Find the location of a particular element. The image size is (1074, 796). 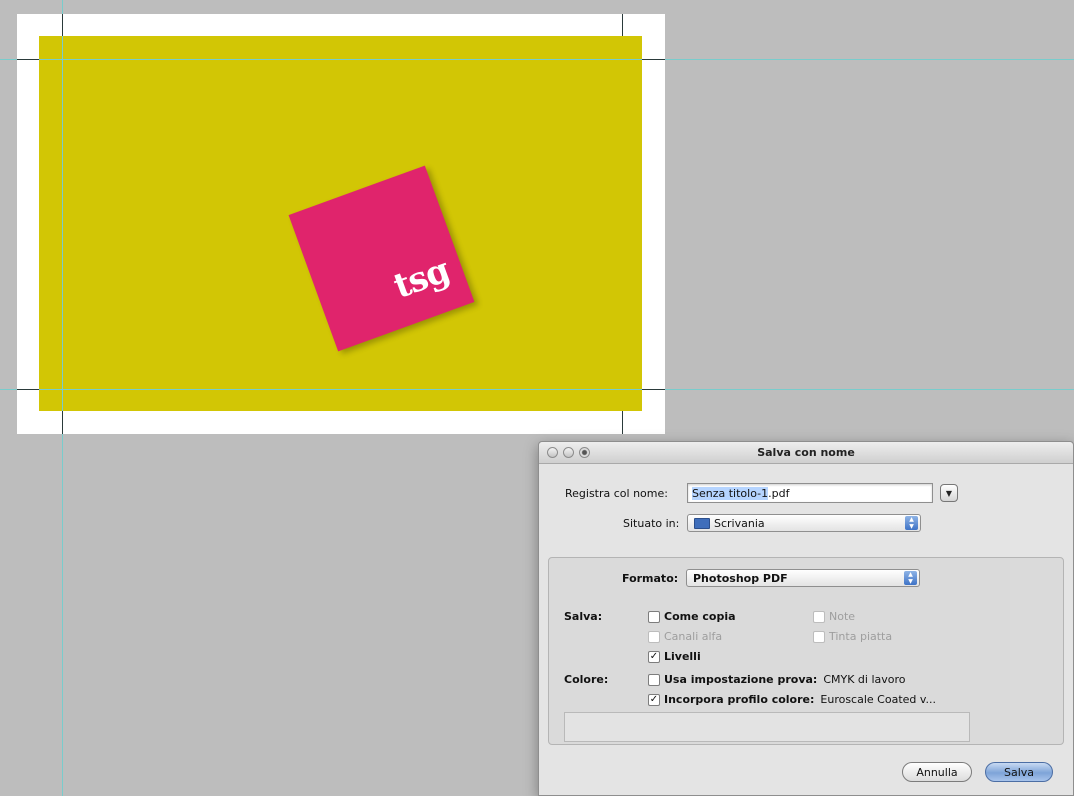

proof-setup-value: CMYK di lavoro is located at coordinates (864, 679).